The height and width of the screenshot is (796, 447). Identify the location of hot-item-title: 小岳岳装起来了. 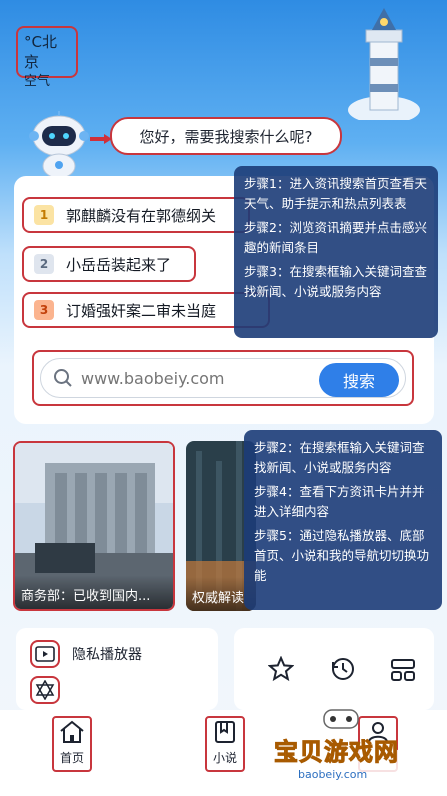
(119, 264).